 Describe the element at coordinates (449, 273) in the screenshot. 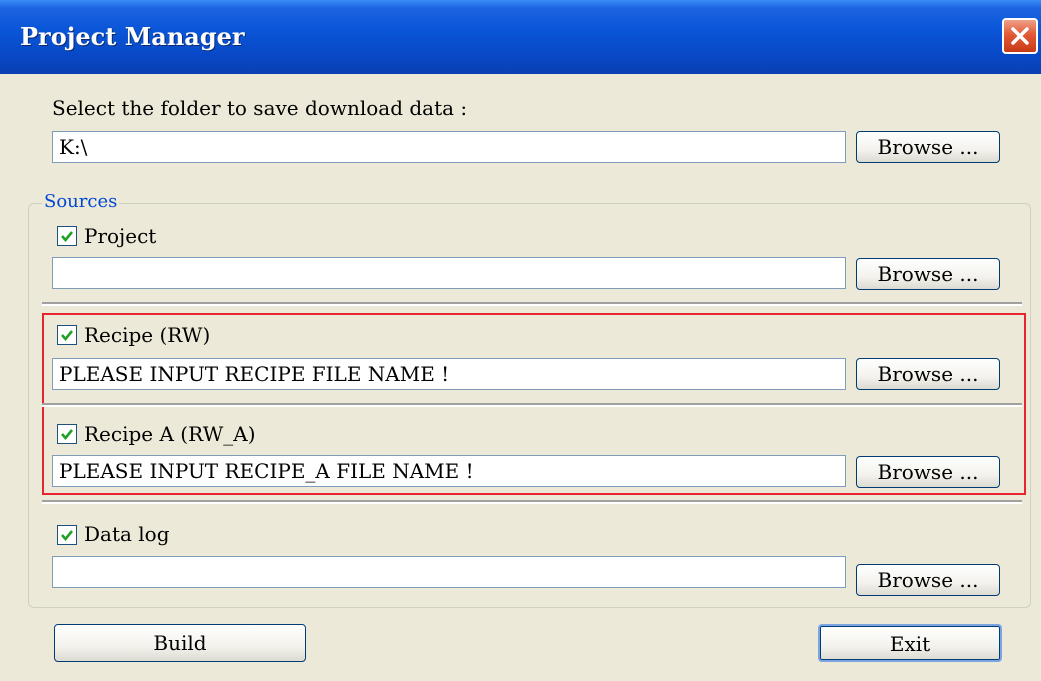

I see `project-path-input` at that location.